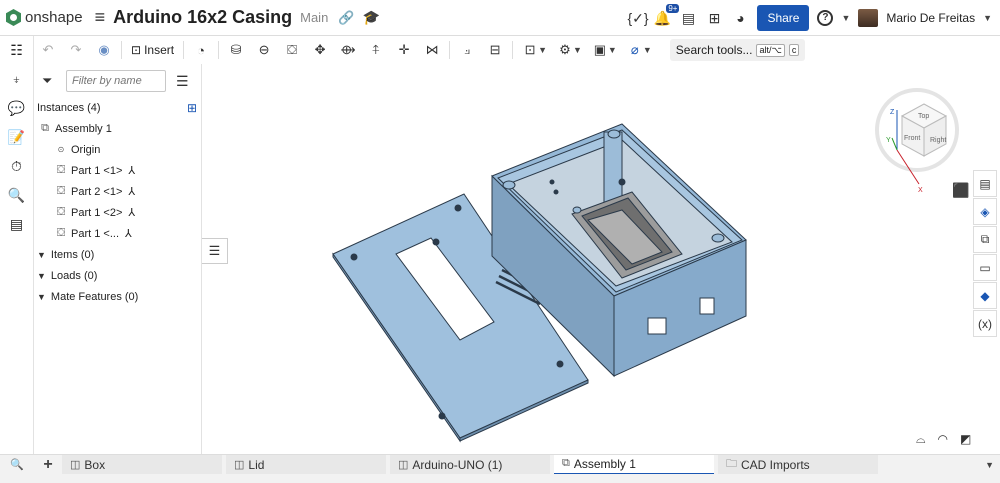 The height and width of the screenshot is (483, 1000). What do you see at coordinates (985, 211) in the screenshot?
I see `appearance-panel-icon: ◈` at bounding box center [985, 211].